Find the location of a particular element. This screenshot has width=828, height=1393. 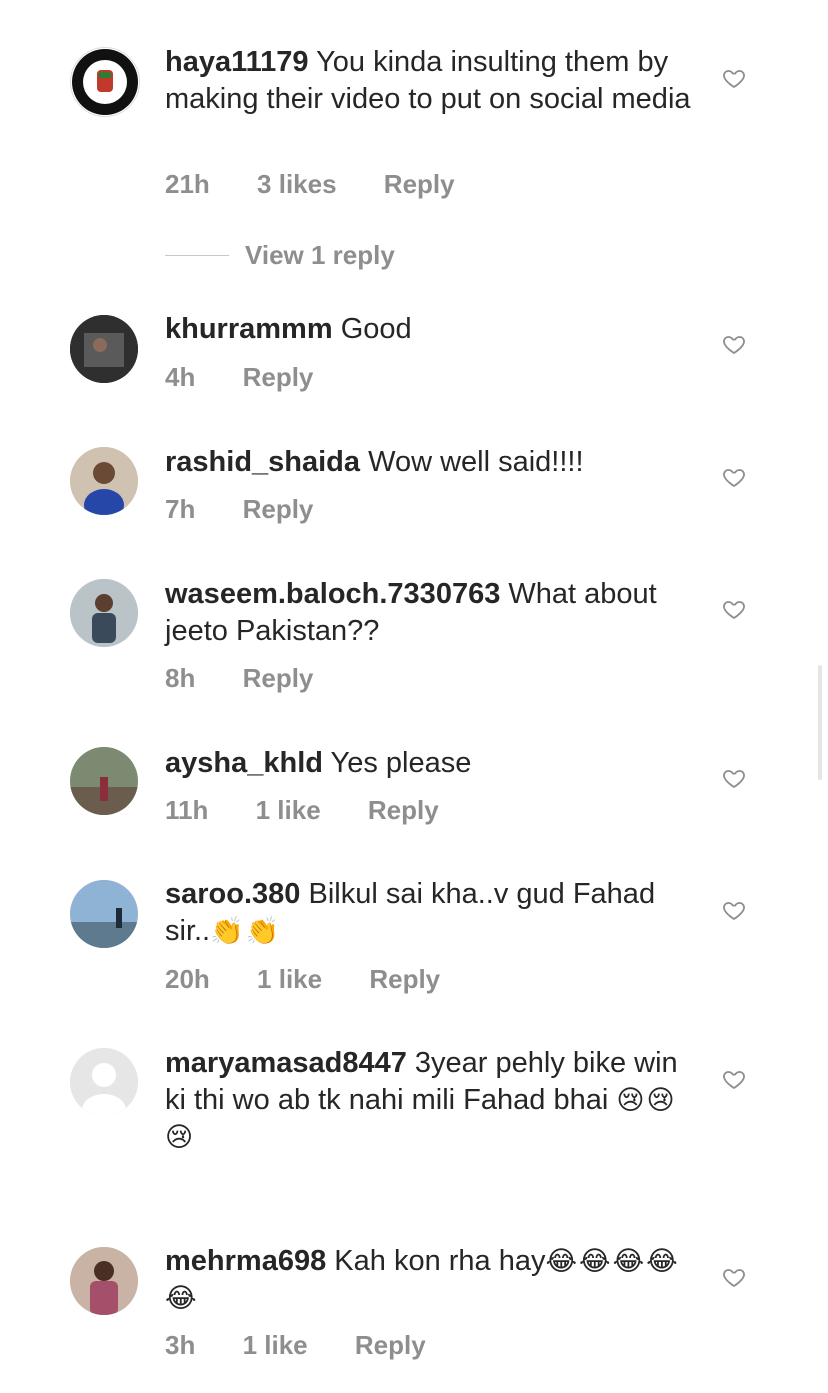

comment-username: maryamasad8447 is located at coordinates (286, 1063).